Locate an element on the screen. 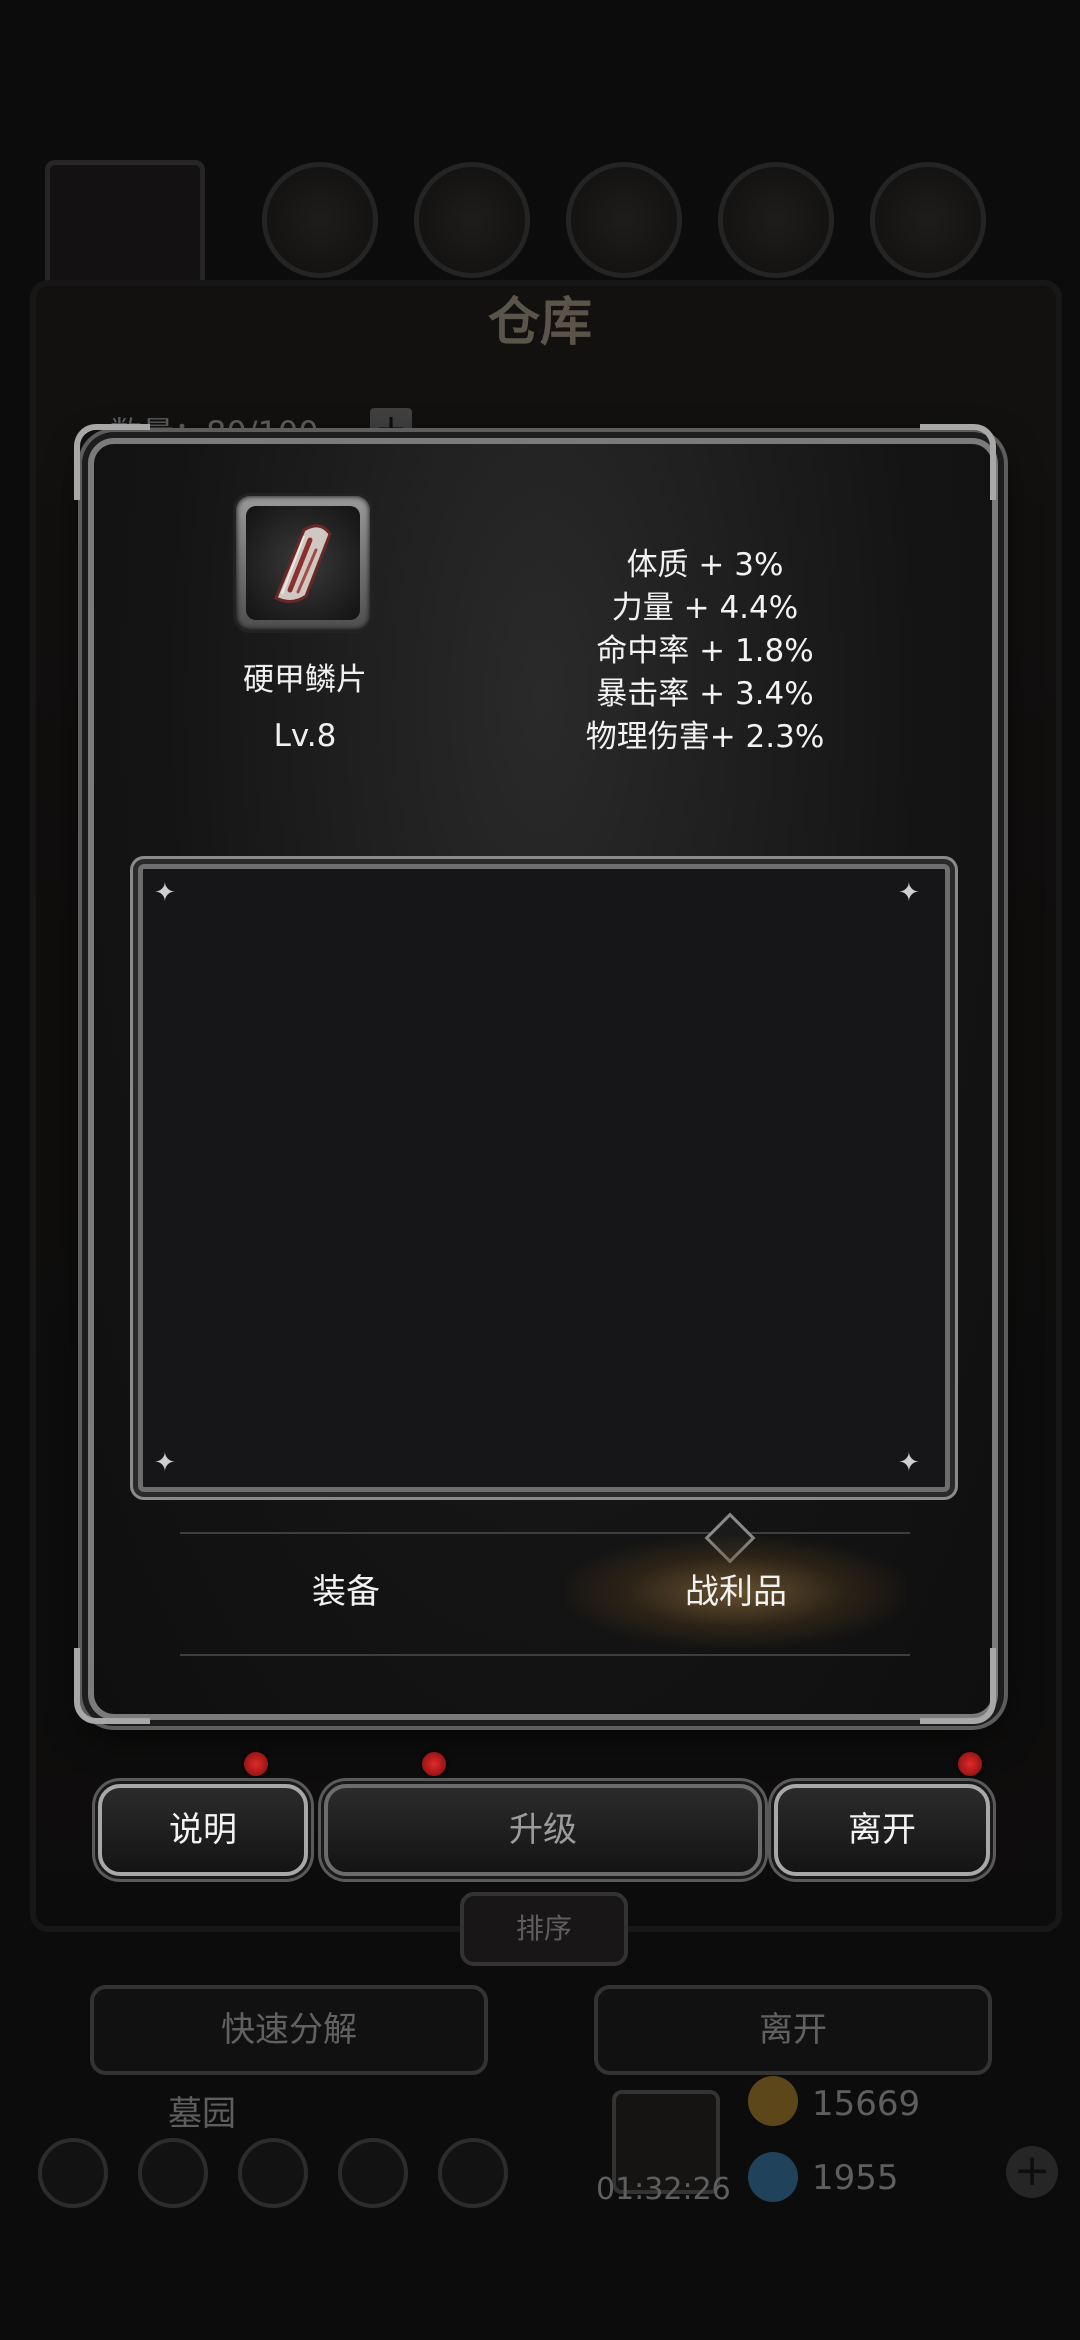 This screenshot has height=2340, width=1080. tab-equipment: 装备 is located at coordinates (346, 1592).